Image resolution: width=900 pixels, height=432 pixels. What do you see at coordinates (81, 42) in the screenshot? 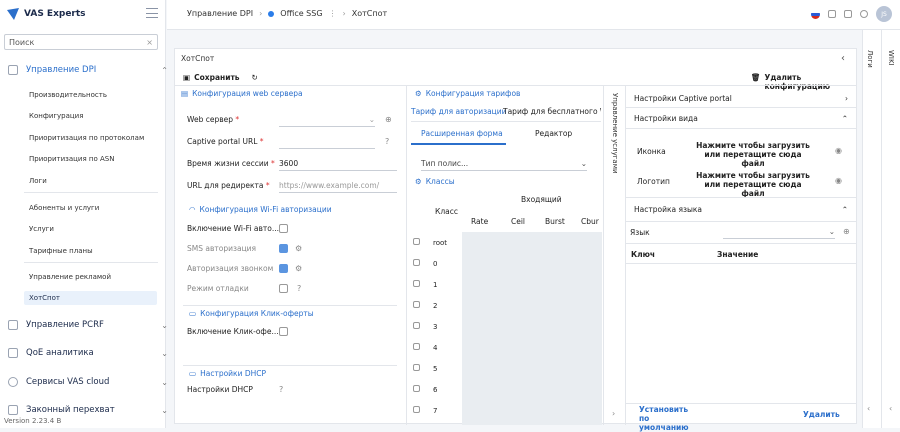
I see `search-input: Поиск ×` at bounding box center [81, 42].